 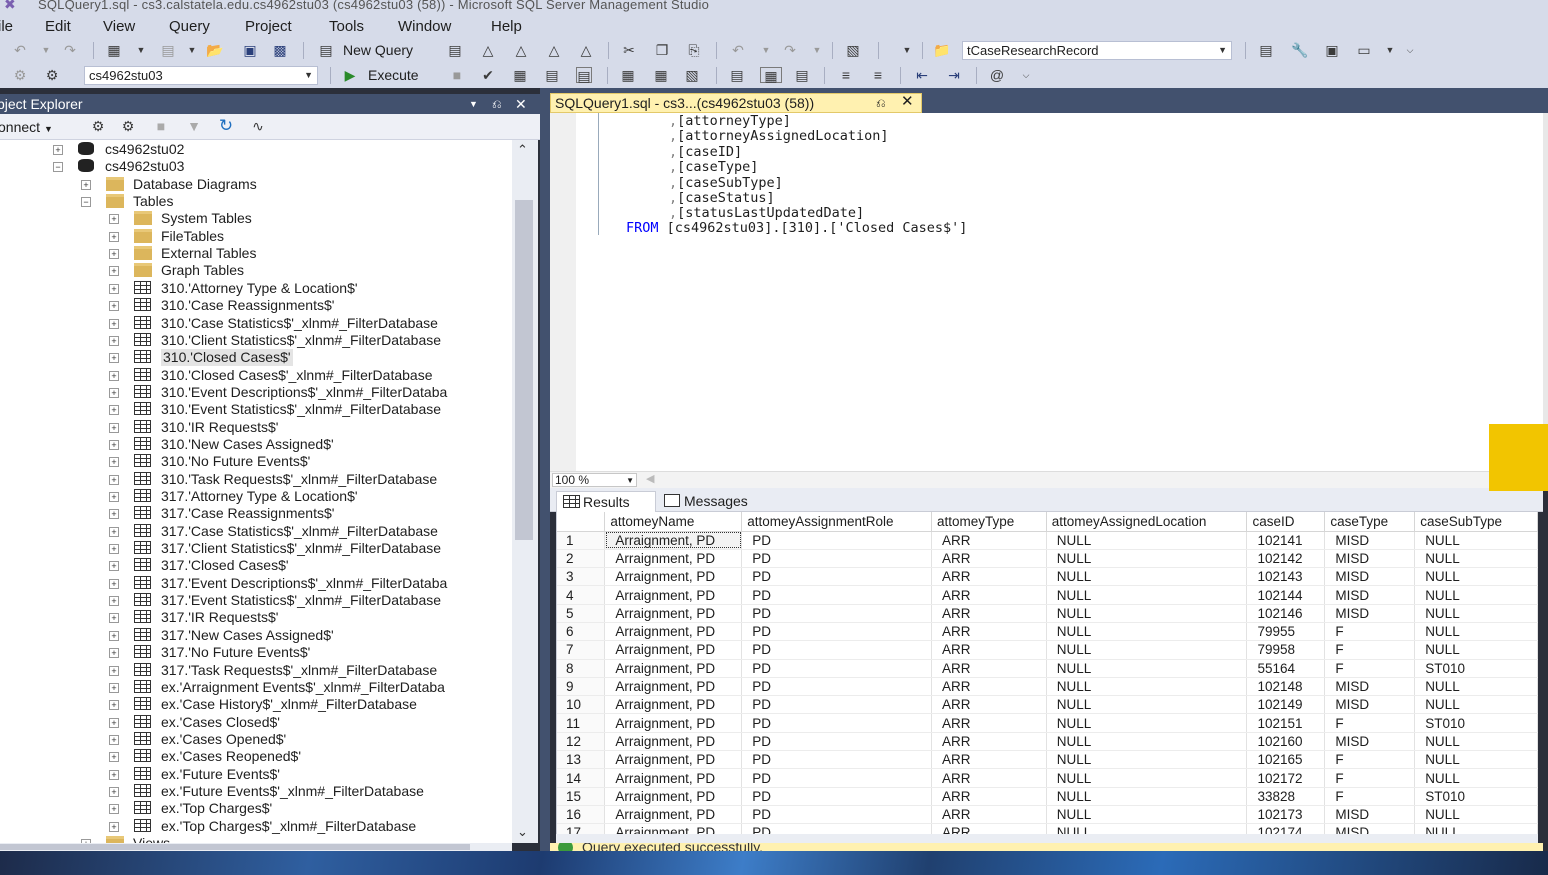 What do you see at coordinates (1286, 632) in the screenshot?
I see `grid-cell: 79955` at bounding box center [1286, 632].